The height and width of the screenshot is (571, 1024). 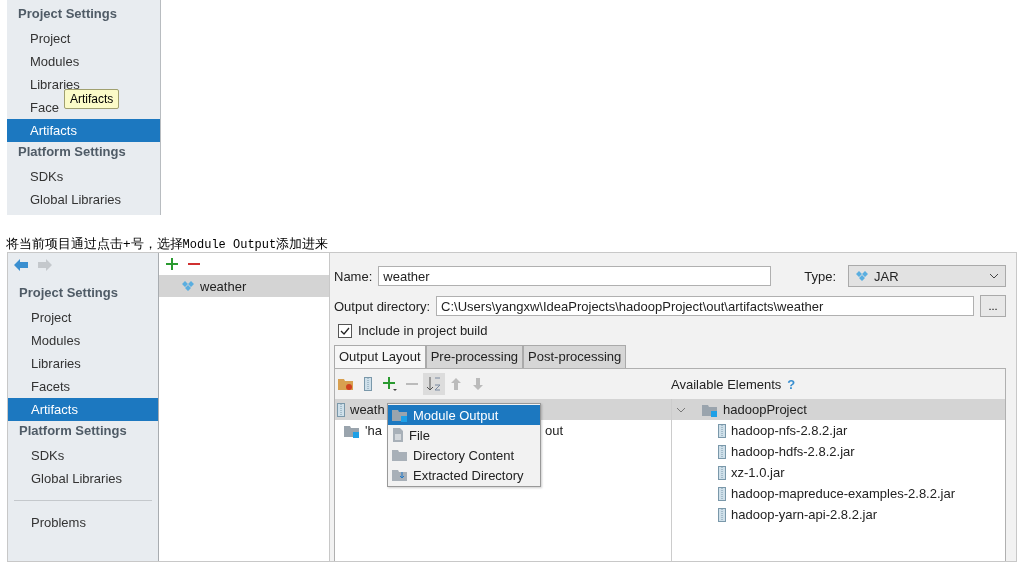 I want to click on output-directory-label: Output directory:, so click(x=382, y=306).